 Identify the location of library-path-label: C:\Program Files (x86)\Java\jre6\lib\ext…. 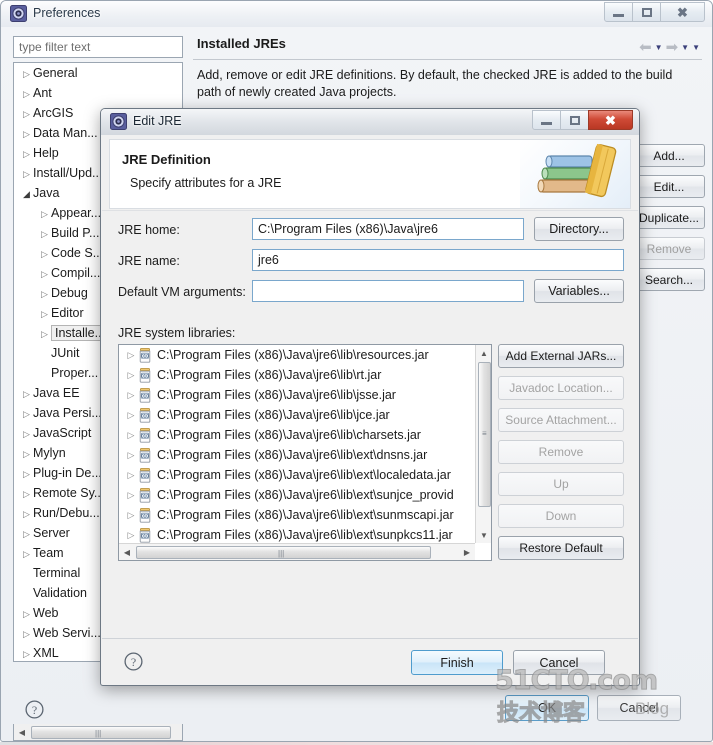
(305, 535).